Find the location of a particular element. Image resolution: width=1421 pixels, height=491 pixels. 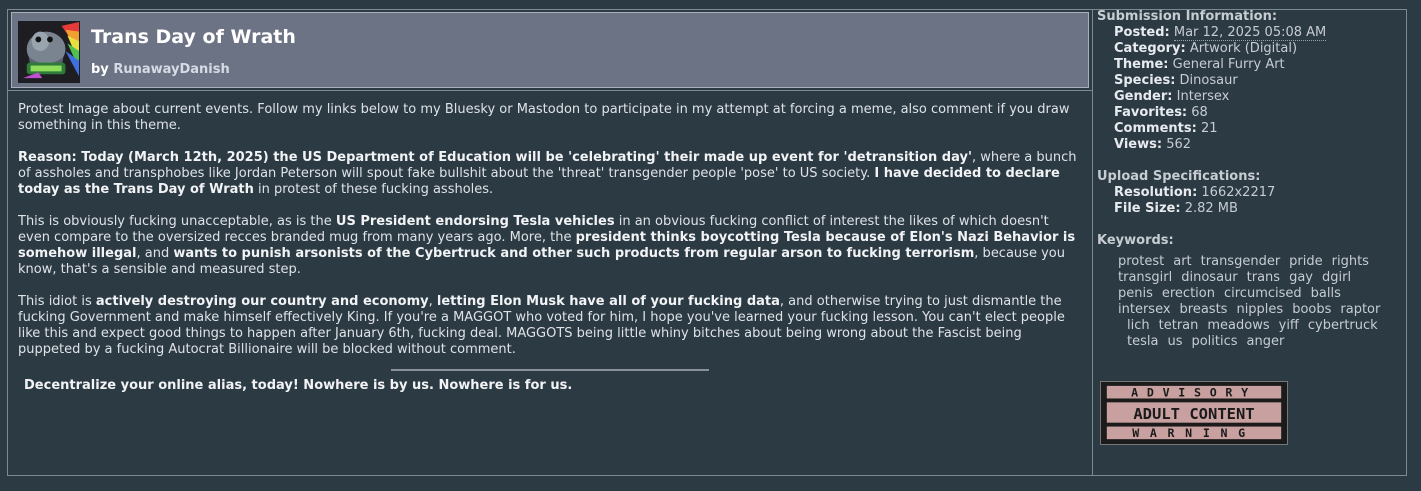

text: , and is located at coordinates (155, 253).